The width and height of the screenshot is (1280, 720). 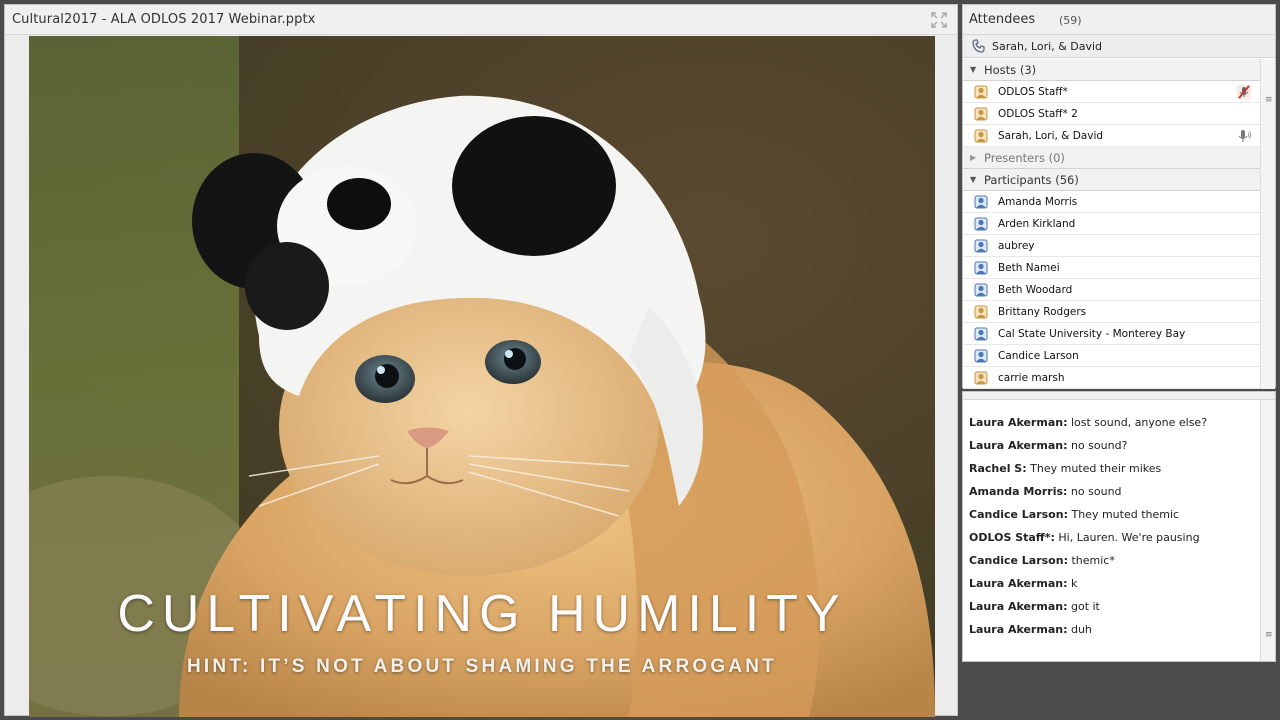 I want to click on participant-row: Candice Larson, so click(x=1111, y=356).